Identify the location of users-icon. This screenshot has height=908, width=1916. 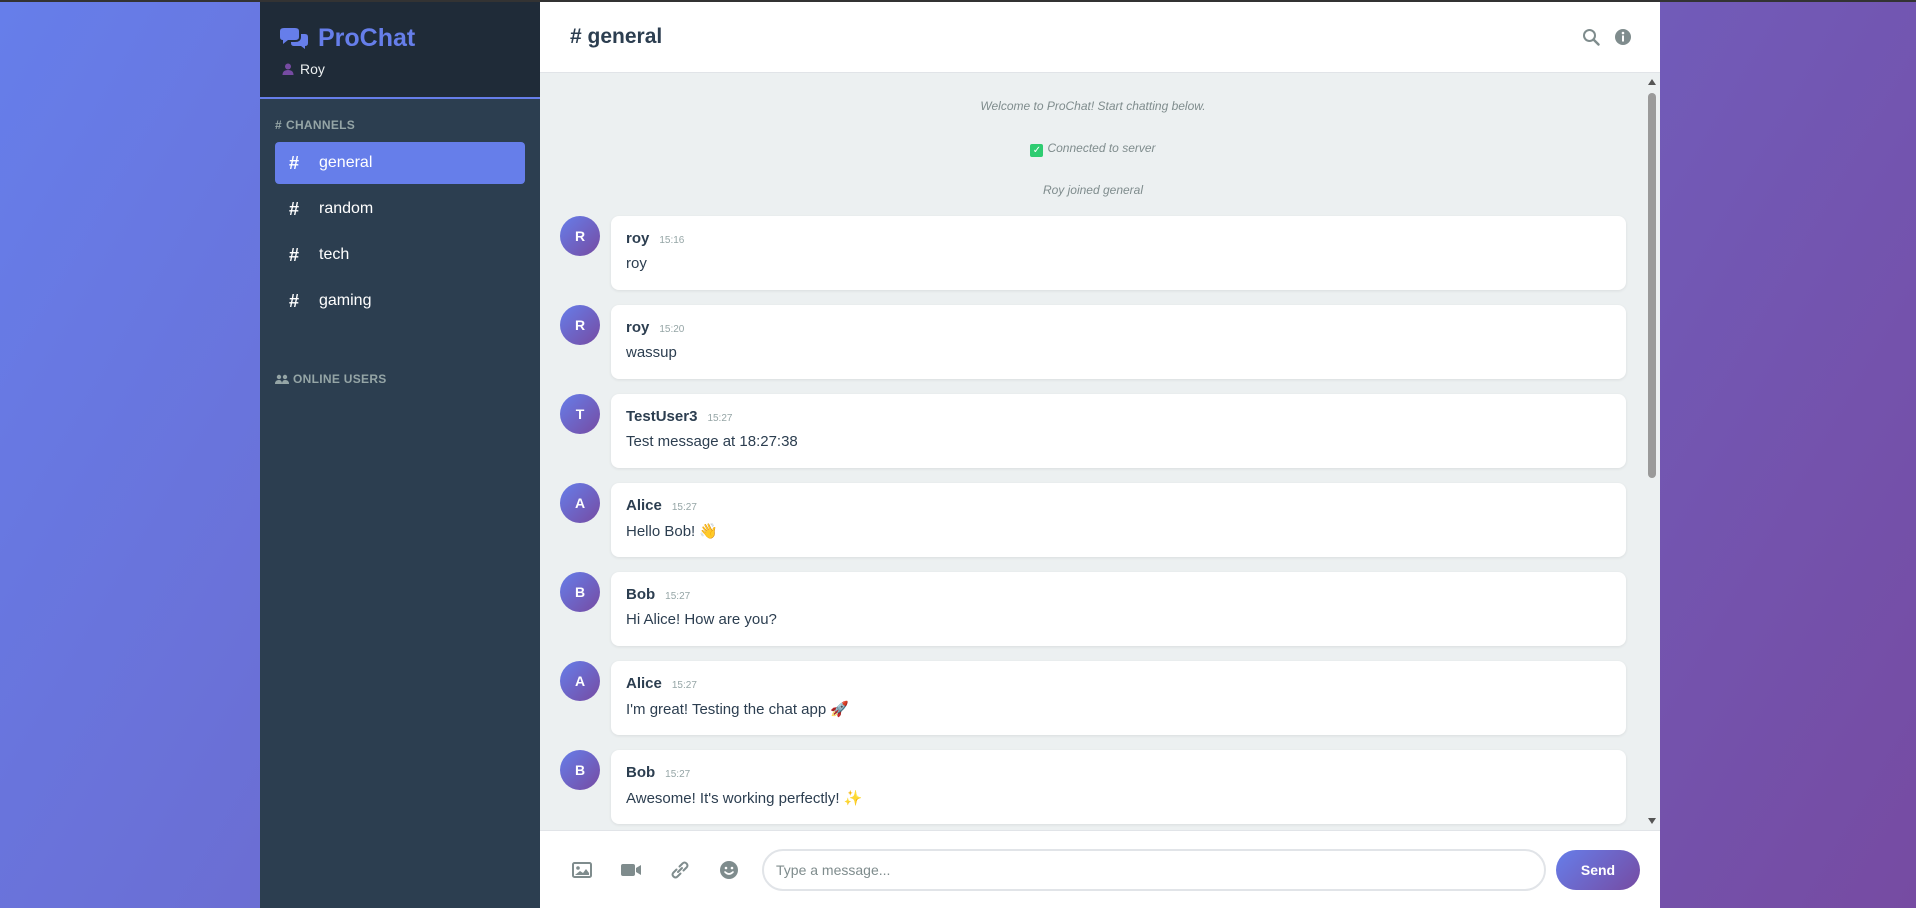
(282, 379).